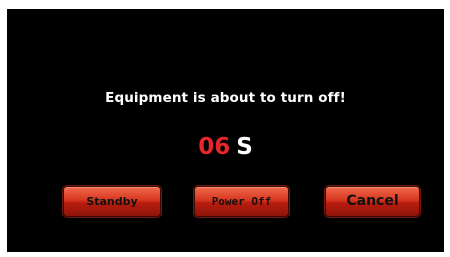  What do you see at coordinates (244, 147) in the screenshot?
I see `countdown-unit: S` at bounding box center [244, 147].